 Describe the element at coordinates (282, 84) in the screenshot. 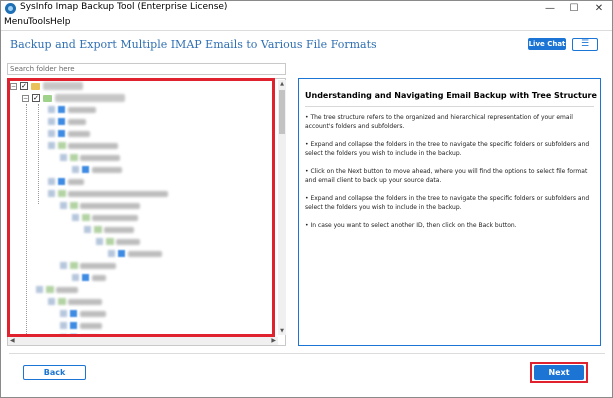

I see `scroll-up-icon: ▲` at that location.